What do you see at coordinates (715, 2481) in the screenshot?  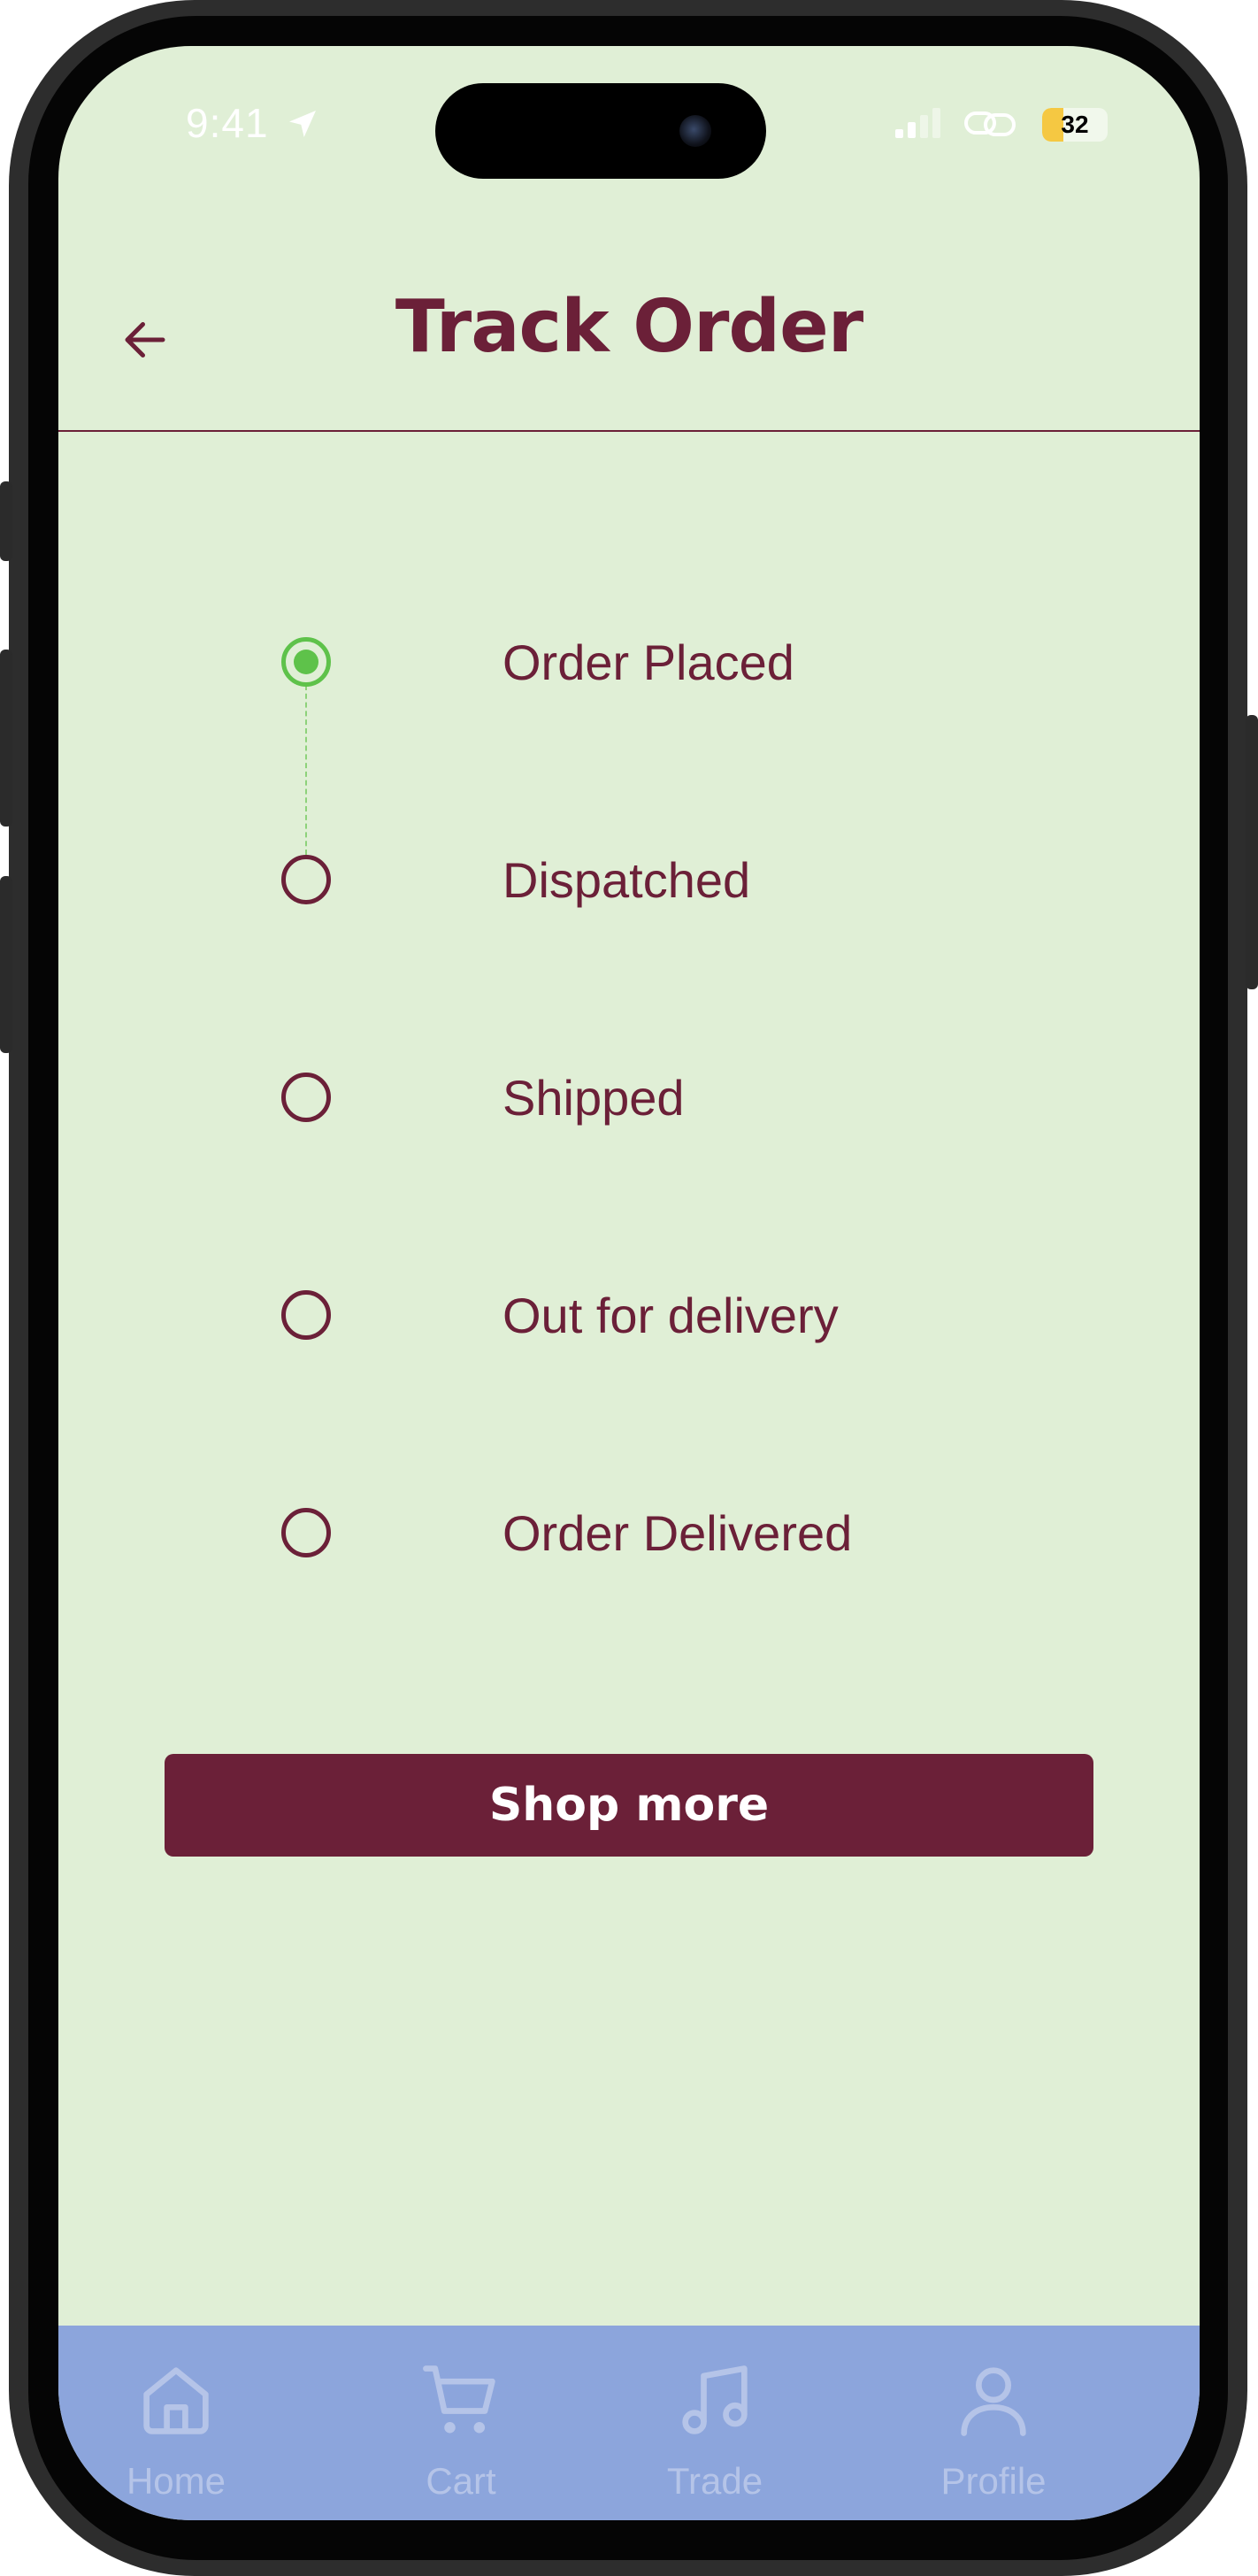 I see `nav-label: Trade` at bounding box center [715, 2481].